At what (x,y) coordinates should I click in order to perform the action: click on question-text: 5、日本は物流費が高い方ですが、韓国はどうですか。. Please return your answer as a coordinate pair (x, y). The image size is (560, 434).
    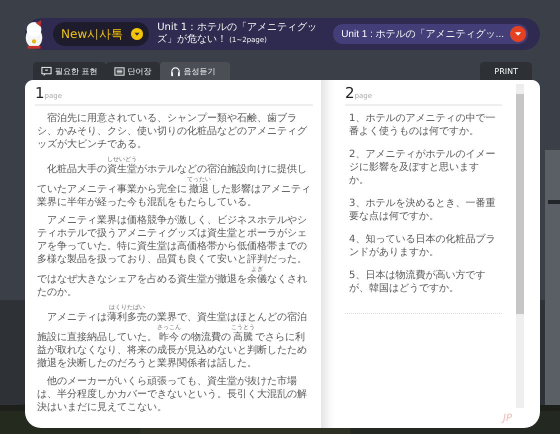
    Looking at the image, I should click on (417, 282).